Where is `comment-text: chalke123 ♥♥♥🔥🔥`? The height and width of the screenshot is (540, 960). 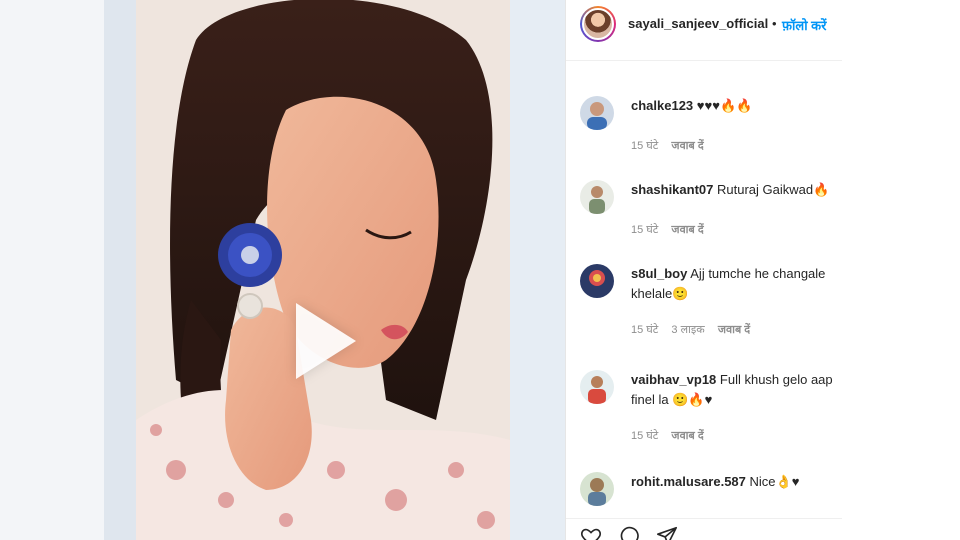 comment-text: chalke123 ♥♥♥🔥🔥 is located at coordinates (736, 106).